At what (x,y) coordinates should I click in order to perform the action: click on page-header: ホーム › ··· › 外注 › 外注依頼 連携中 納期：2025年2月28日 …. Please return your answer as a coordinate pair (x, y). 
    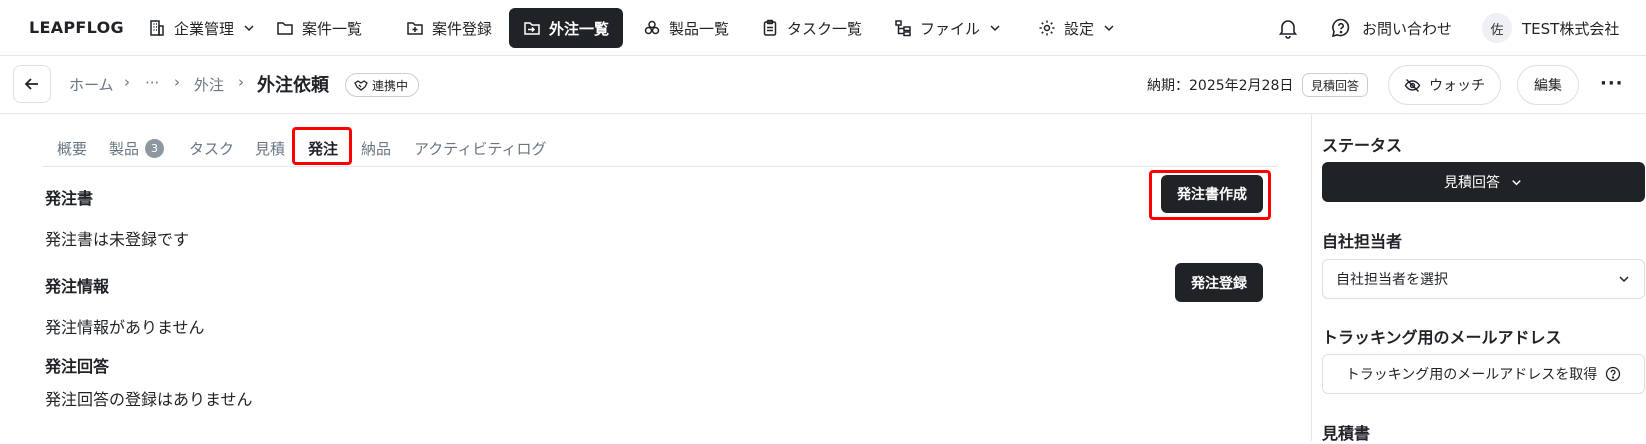
    Looking at the image, I should click on (823, 85).